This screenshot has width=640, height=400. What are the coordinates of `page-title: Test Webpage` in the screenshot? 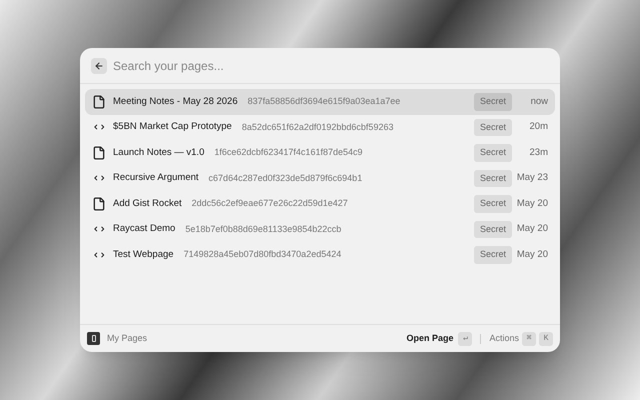 It's located at (143, 255).